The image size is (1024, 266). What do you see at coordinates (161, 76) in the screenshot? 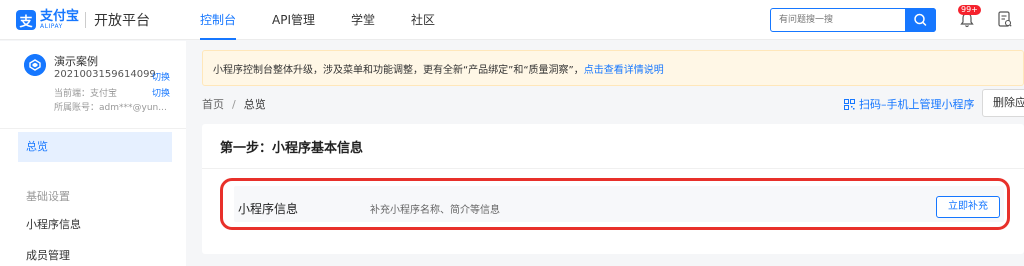
I see `switch-app-link: 切换` at bounding box center [161, 76].